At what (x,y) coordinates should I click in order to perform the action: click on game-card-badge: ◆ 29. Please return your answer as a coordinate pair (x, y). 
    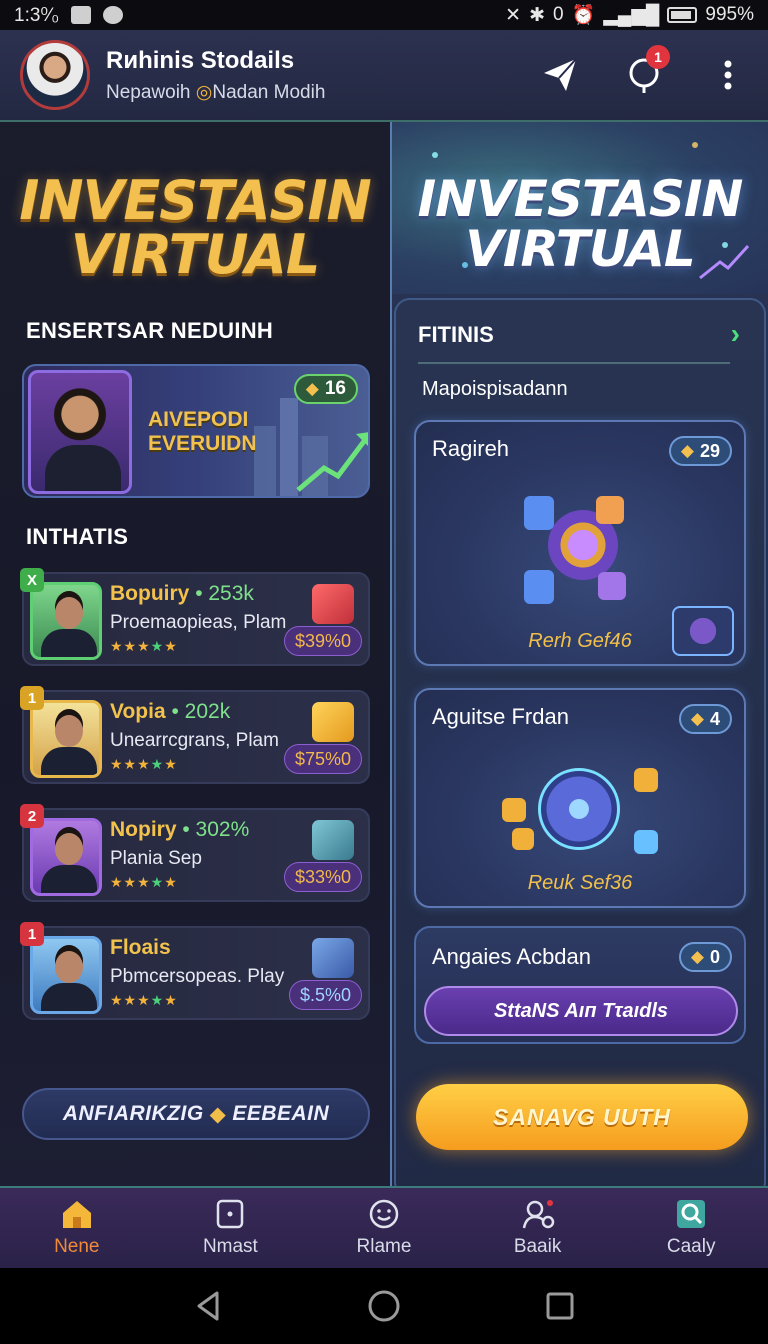
    Looking at the image, I should click on (700, 451).